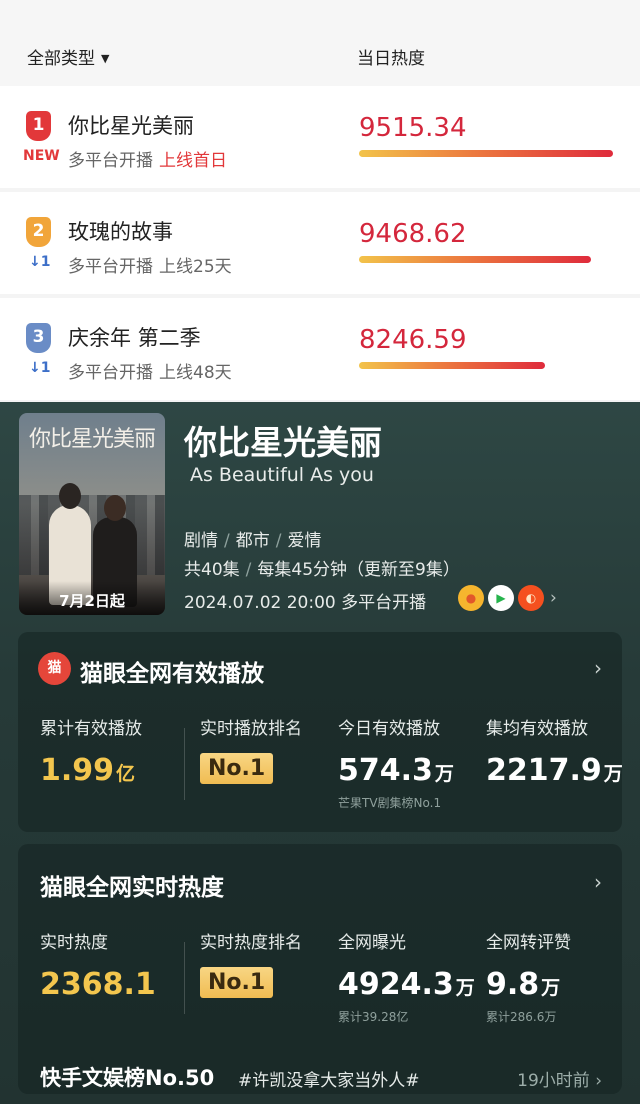  Describe the element at coordinates (91, 751) in the screenshot. I see `stat-total-playback: 累计有效播放 1.99 亿` at that location.